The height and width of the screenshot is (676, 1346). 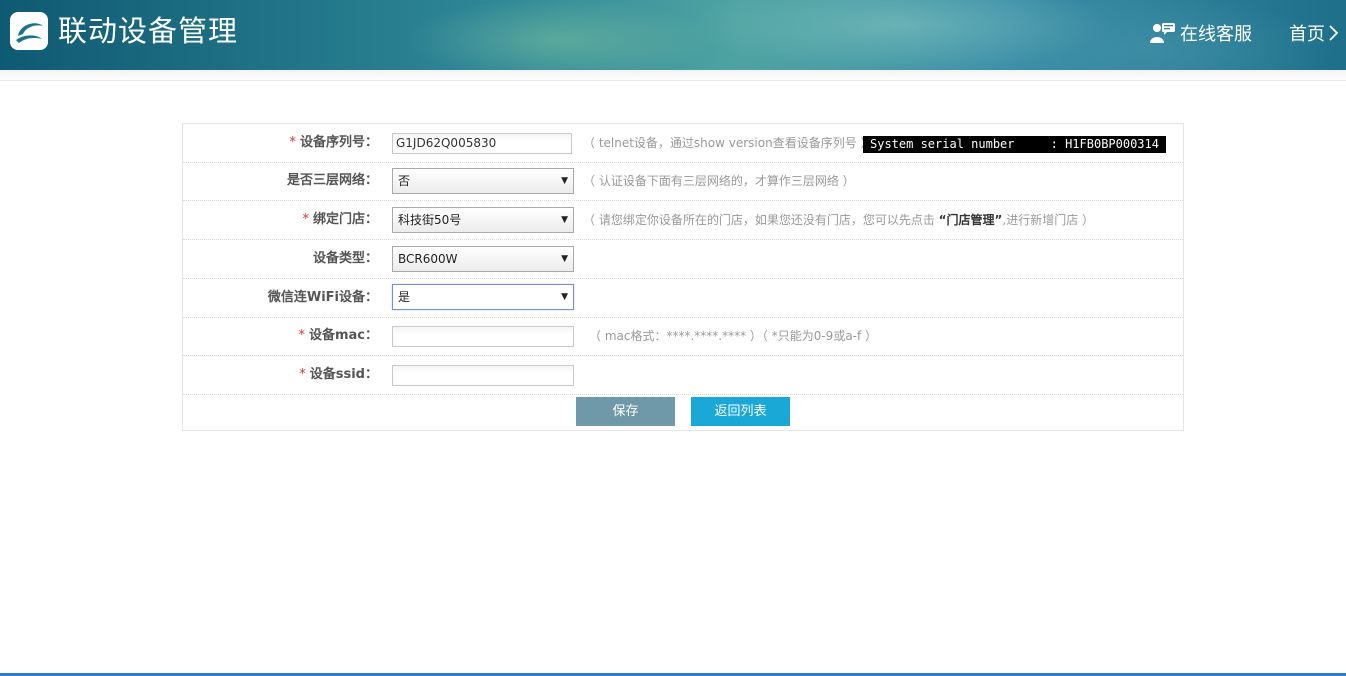 I want to click on back-to-list-button: 返回列表, so click(x=740, y=411).